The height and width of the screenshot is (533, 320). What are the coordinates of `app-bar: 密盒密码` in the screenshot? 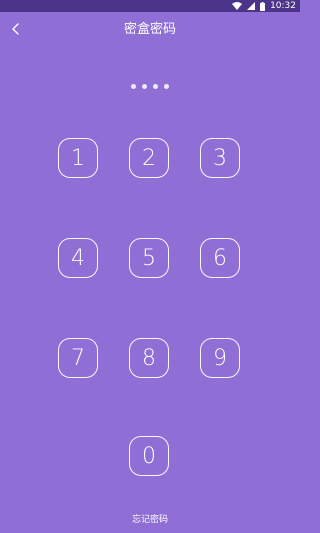 It's located at (150, 30).